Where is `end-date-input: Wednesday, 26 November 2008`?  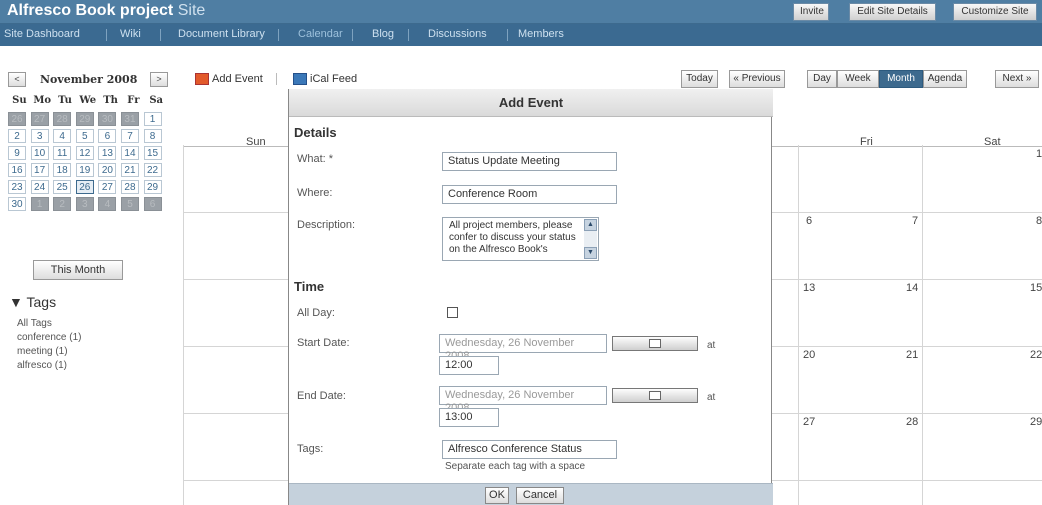 end-date-input: Wednesday, 26 November 2008 is located at coordinates (523, 400).